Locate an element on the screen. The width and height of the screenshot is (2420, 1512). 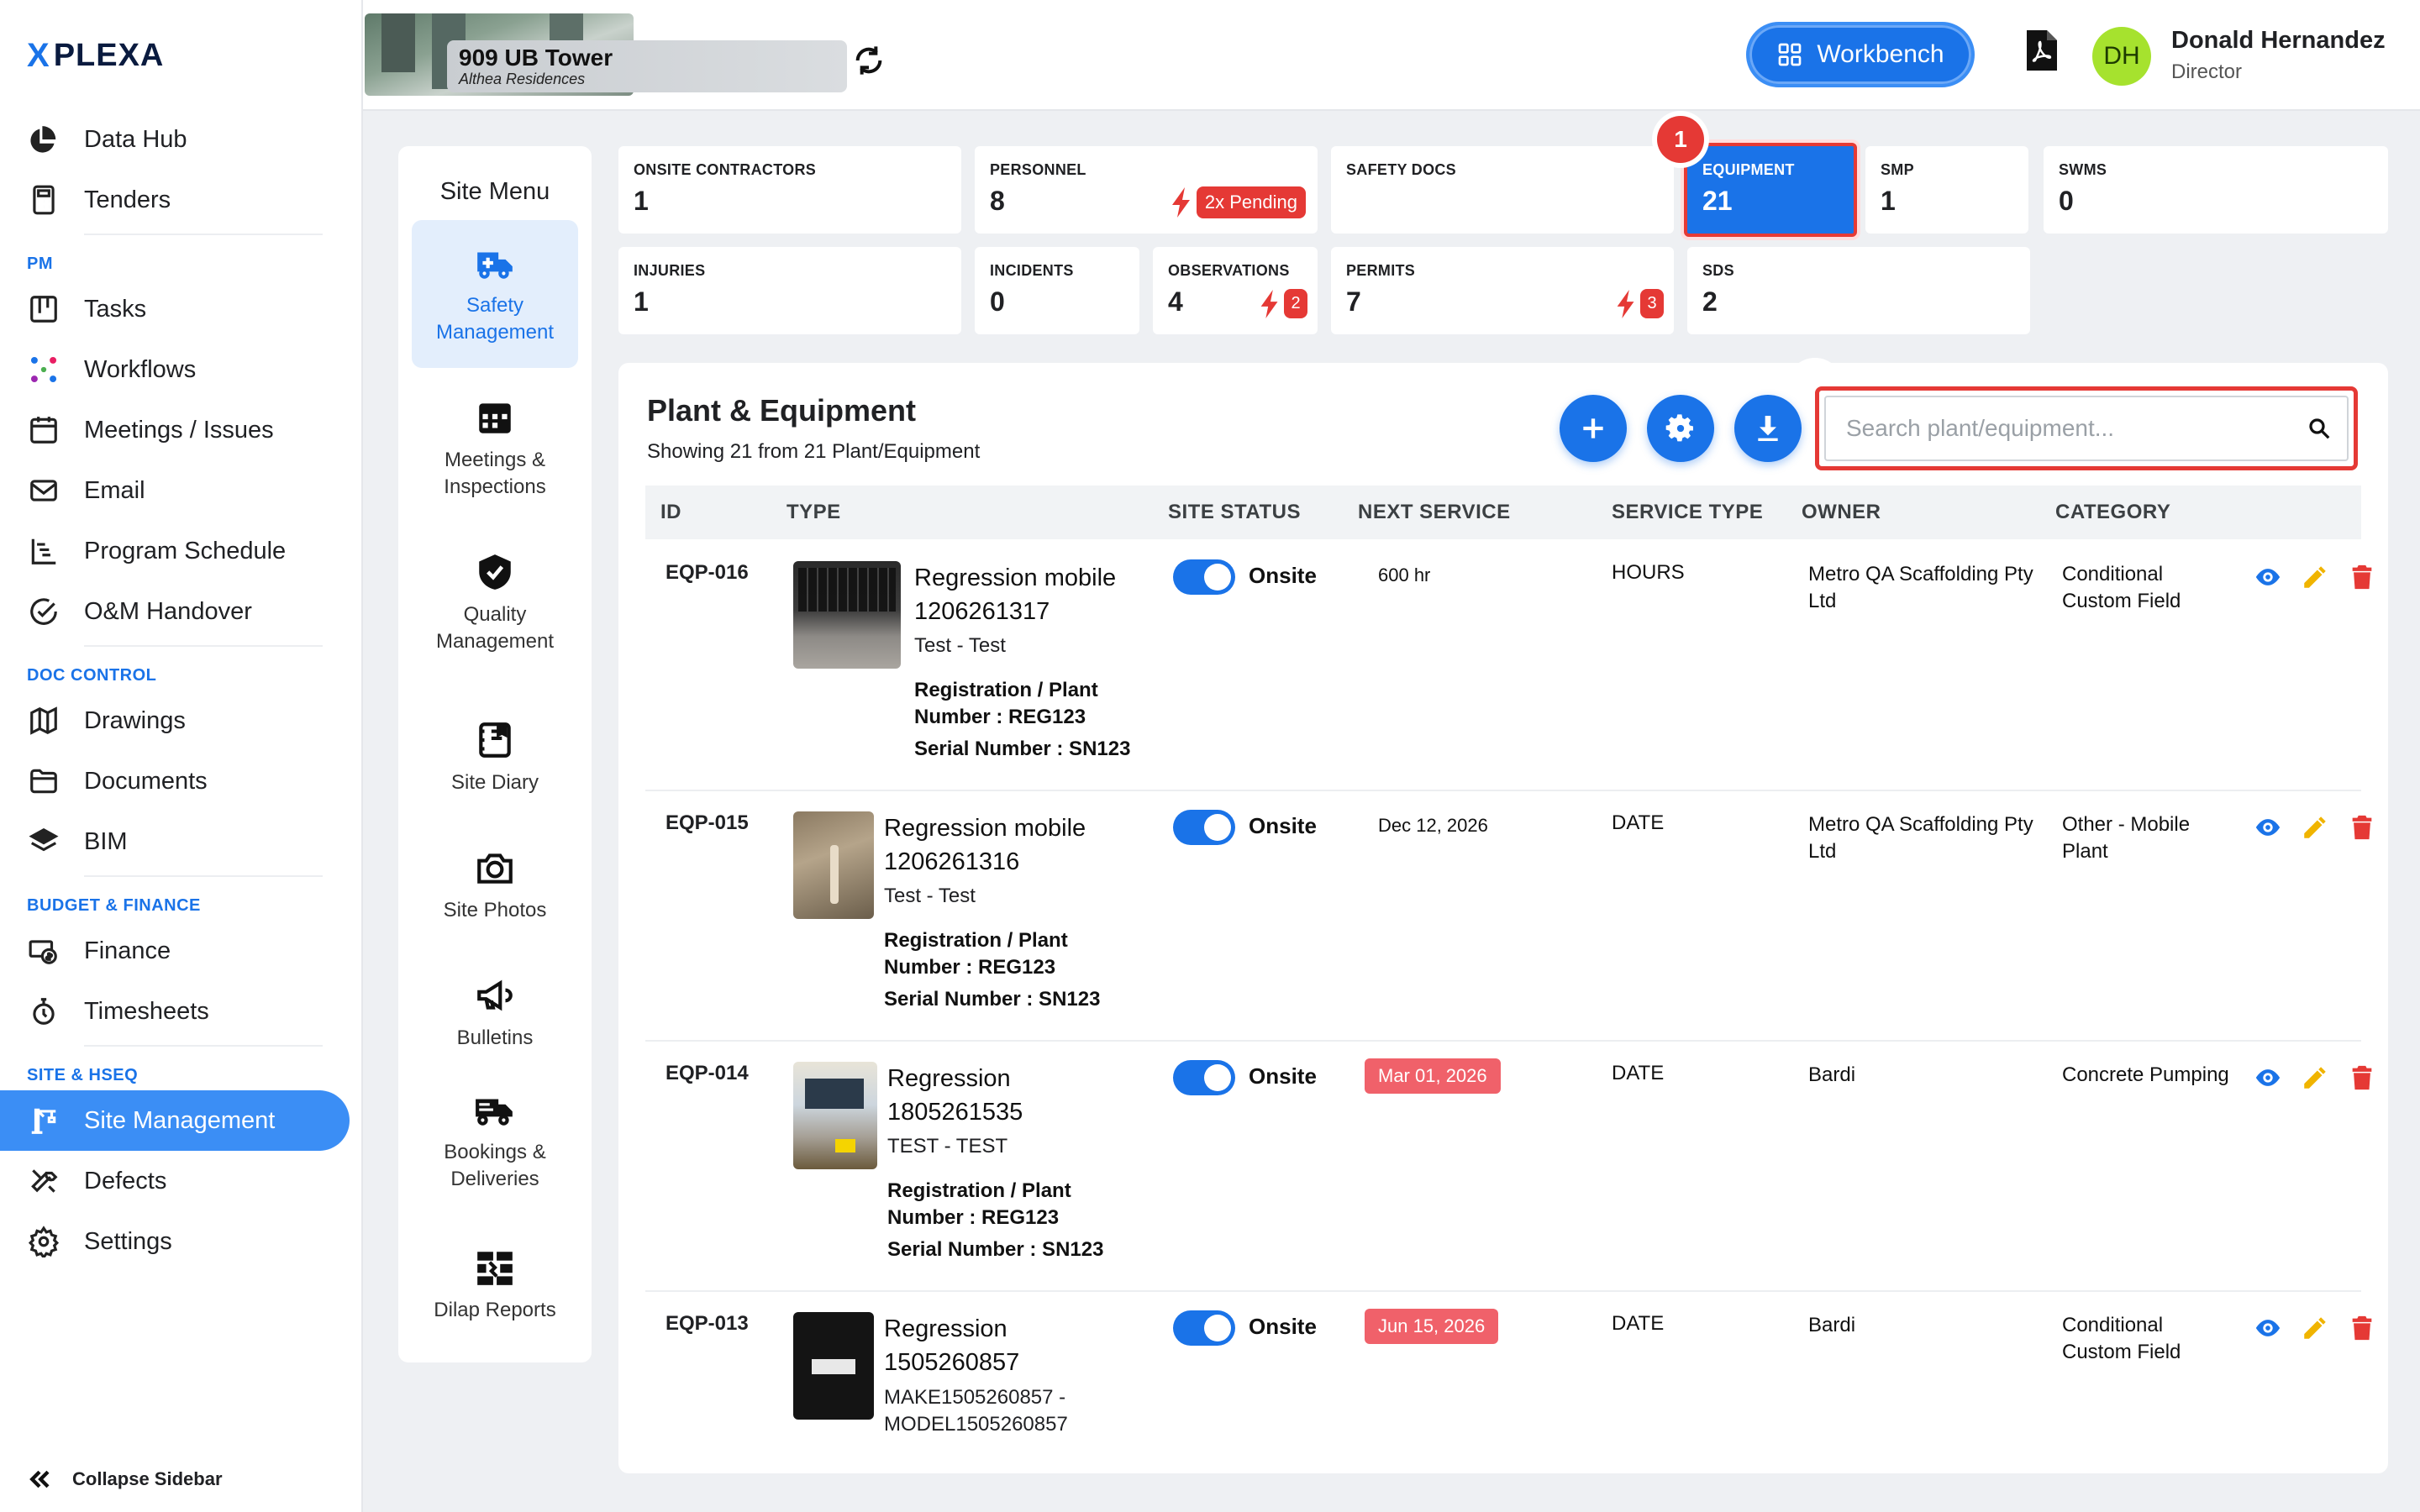
stat-personnel: PERSONNEL 8 2x Pending is located at coordinates (1146, 190).